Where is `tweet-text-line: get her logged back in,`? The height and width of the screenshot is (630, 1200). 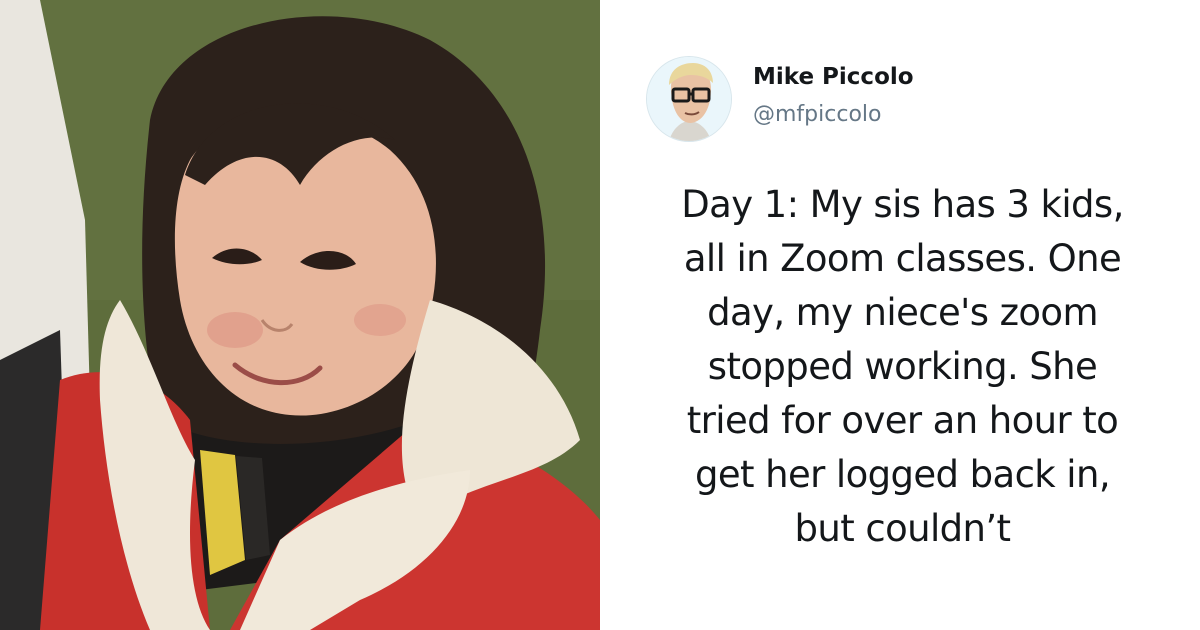
tweet-text-line: get her logged back in, is located at coordinates (903, 474).